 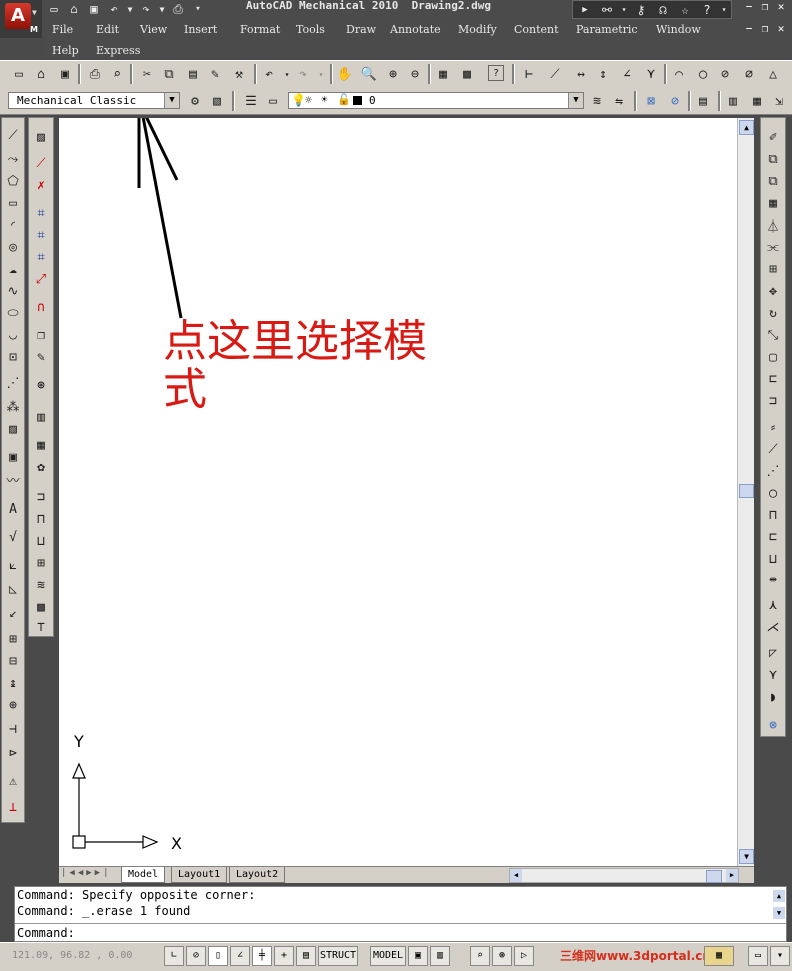 I want to click on minimize-icon: −, so click(x=749, y=29).